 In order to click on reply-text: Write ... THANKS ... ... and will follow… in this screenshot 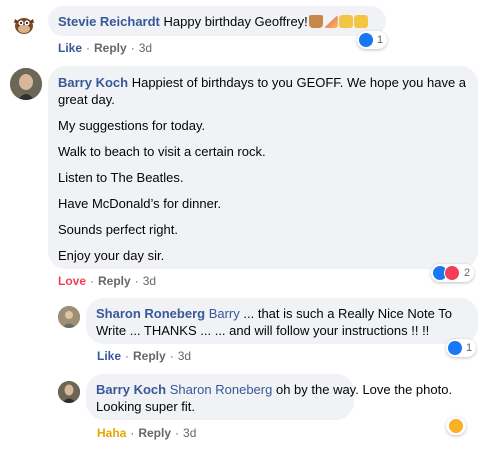, I will do `click(263, 330)`.